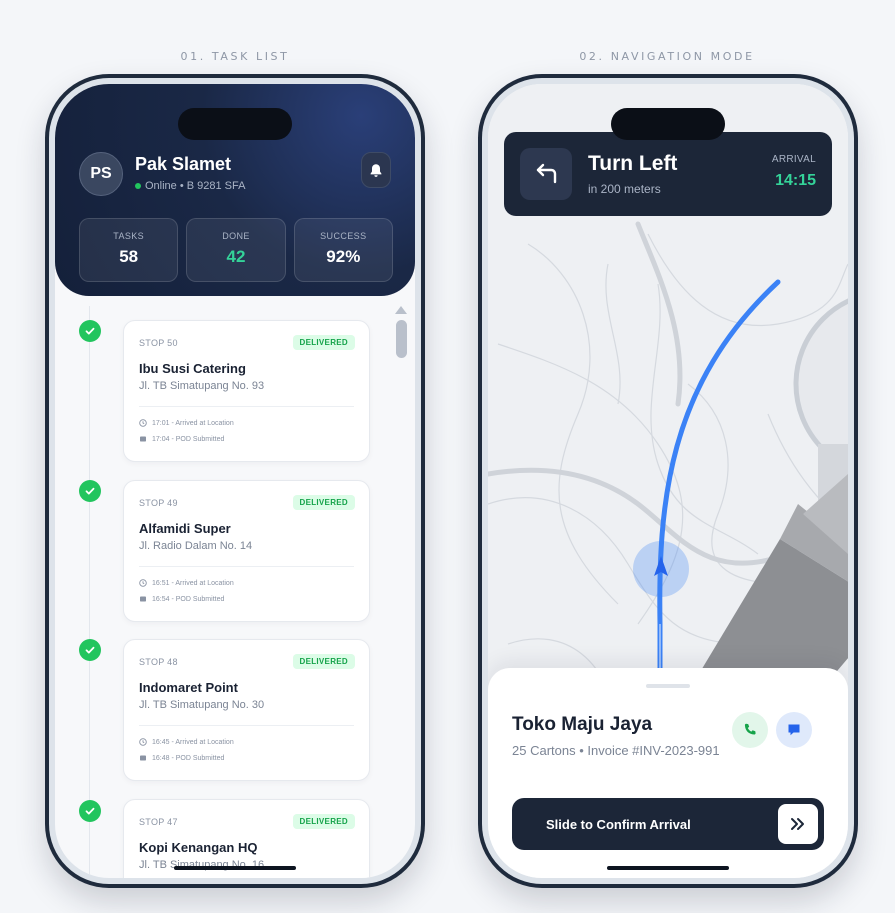 This screenshot has width=895, height=913. What do you see at coordinates (158, 343) in the screenshot?
I see `stop-number: STOP 50` at bounding box center [158, 343].